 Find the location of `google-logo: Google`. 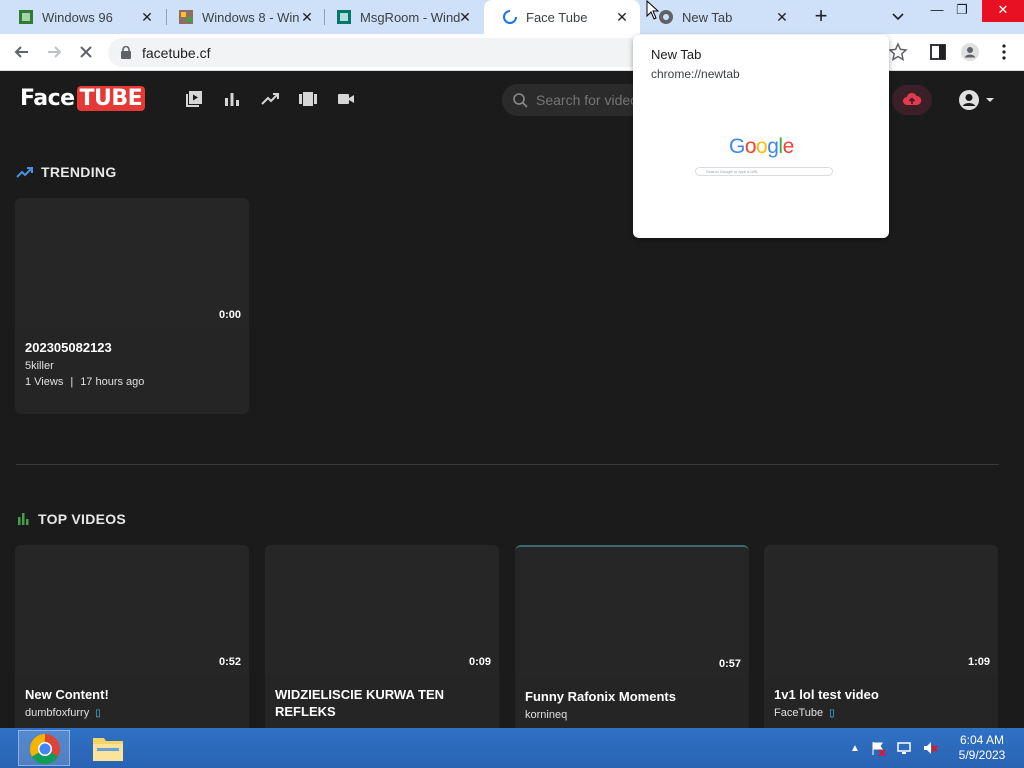

google-logo: Google is located at coordinates (761, 146).